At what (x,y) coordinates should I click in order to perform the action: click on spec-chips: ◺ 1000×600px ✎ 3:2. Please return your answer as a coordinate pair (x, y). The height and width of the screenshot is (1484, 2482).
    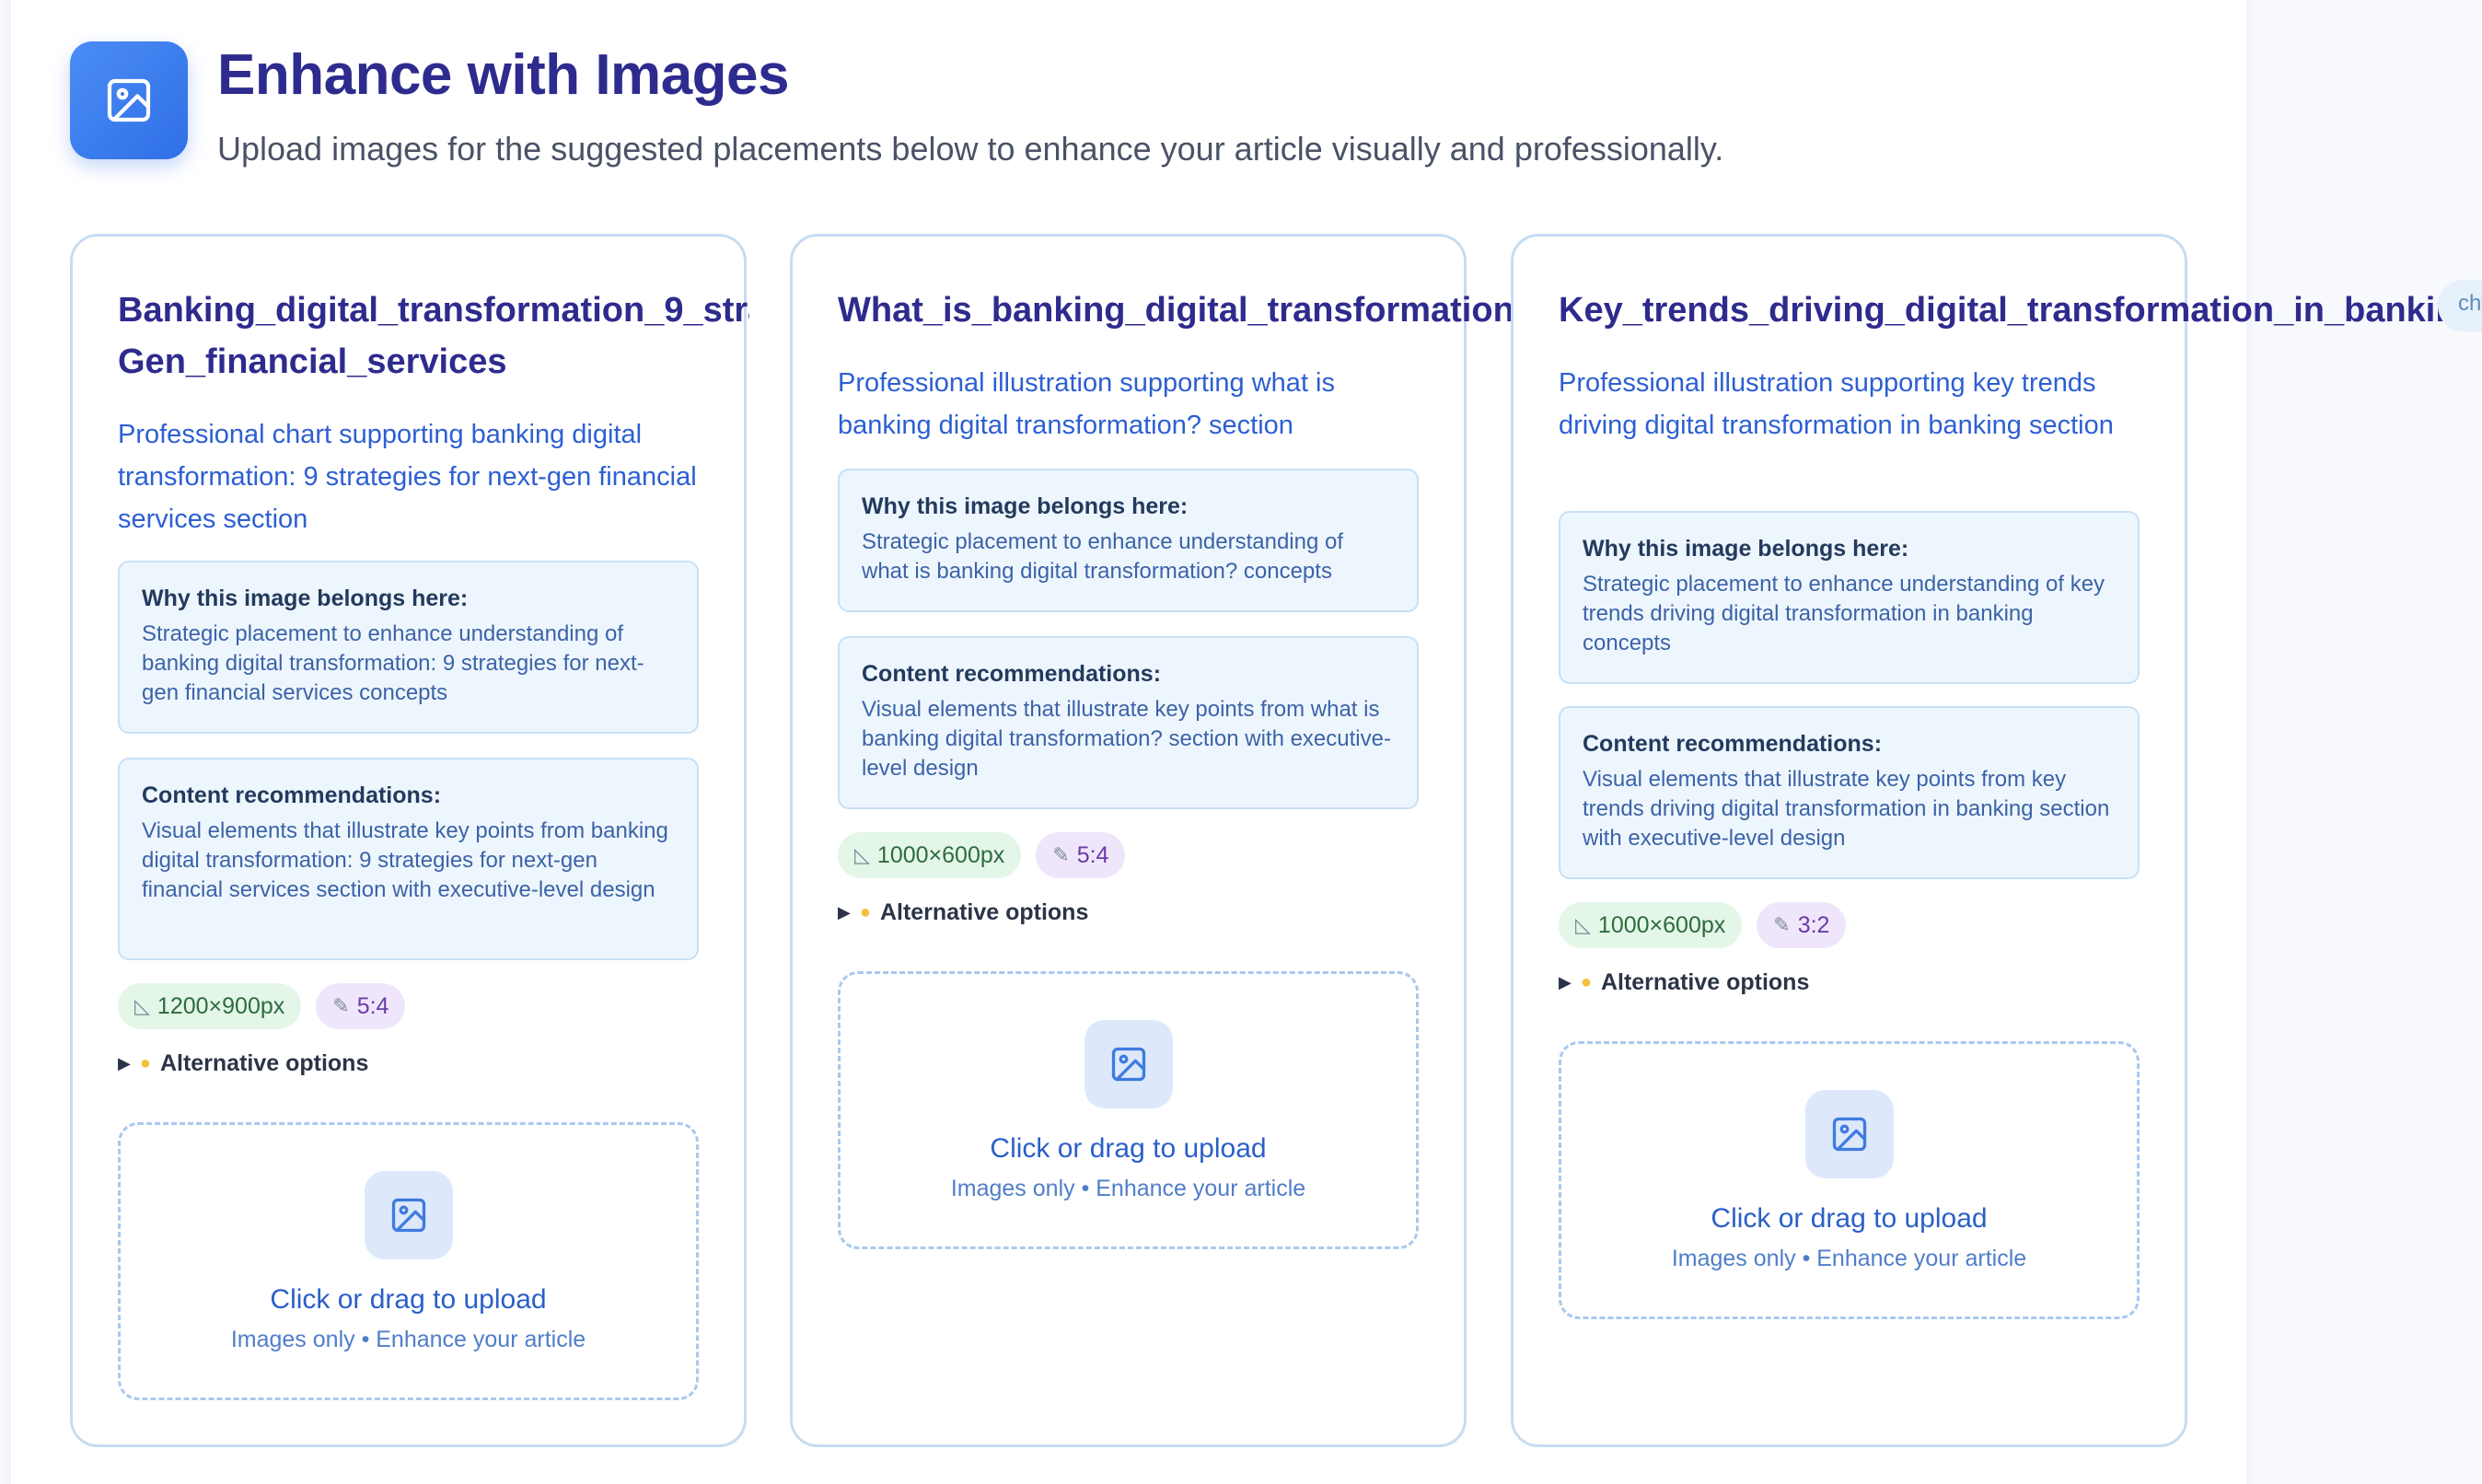
    Looking at the image, I should click on (1703, 925).